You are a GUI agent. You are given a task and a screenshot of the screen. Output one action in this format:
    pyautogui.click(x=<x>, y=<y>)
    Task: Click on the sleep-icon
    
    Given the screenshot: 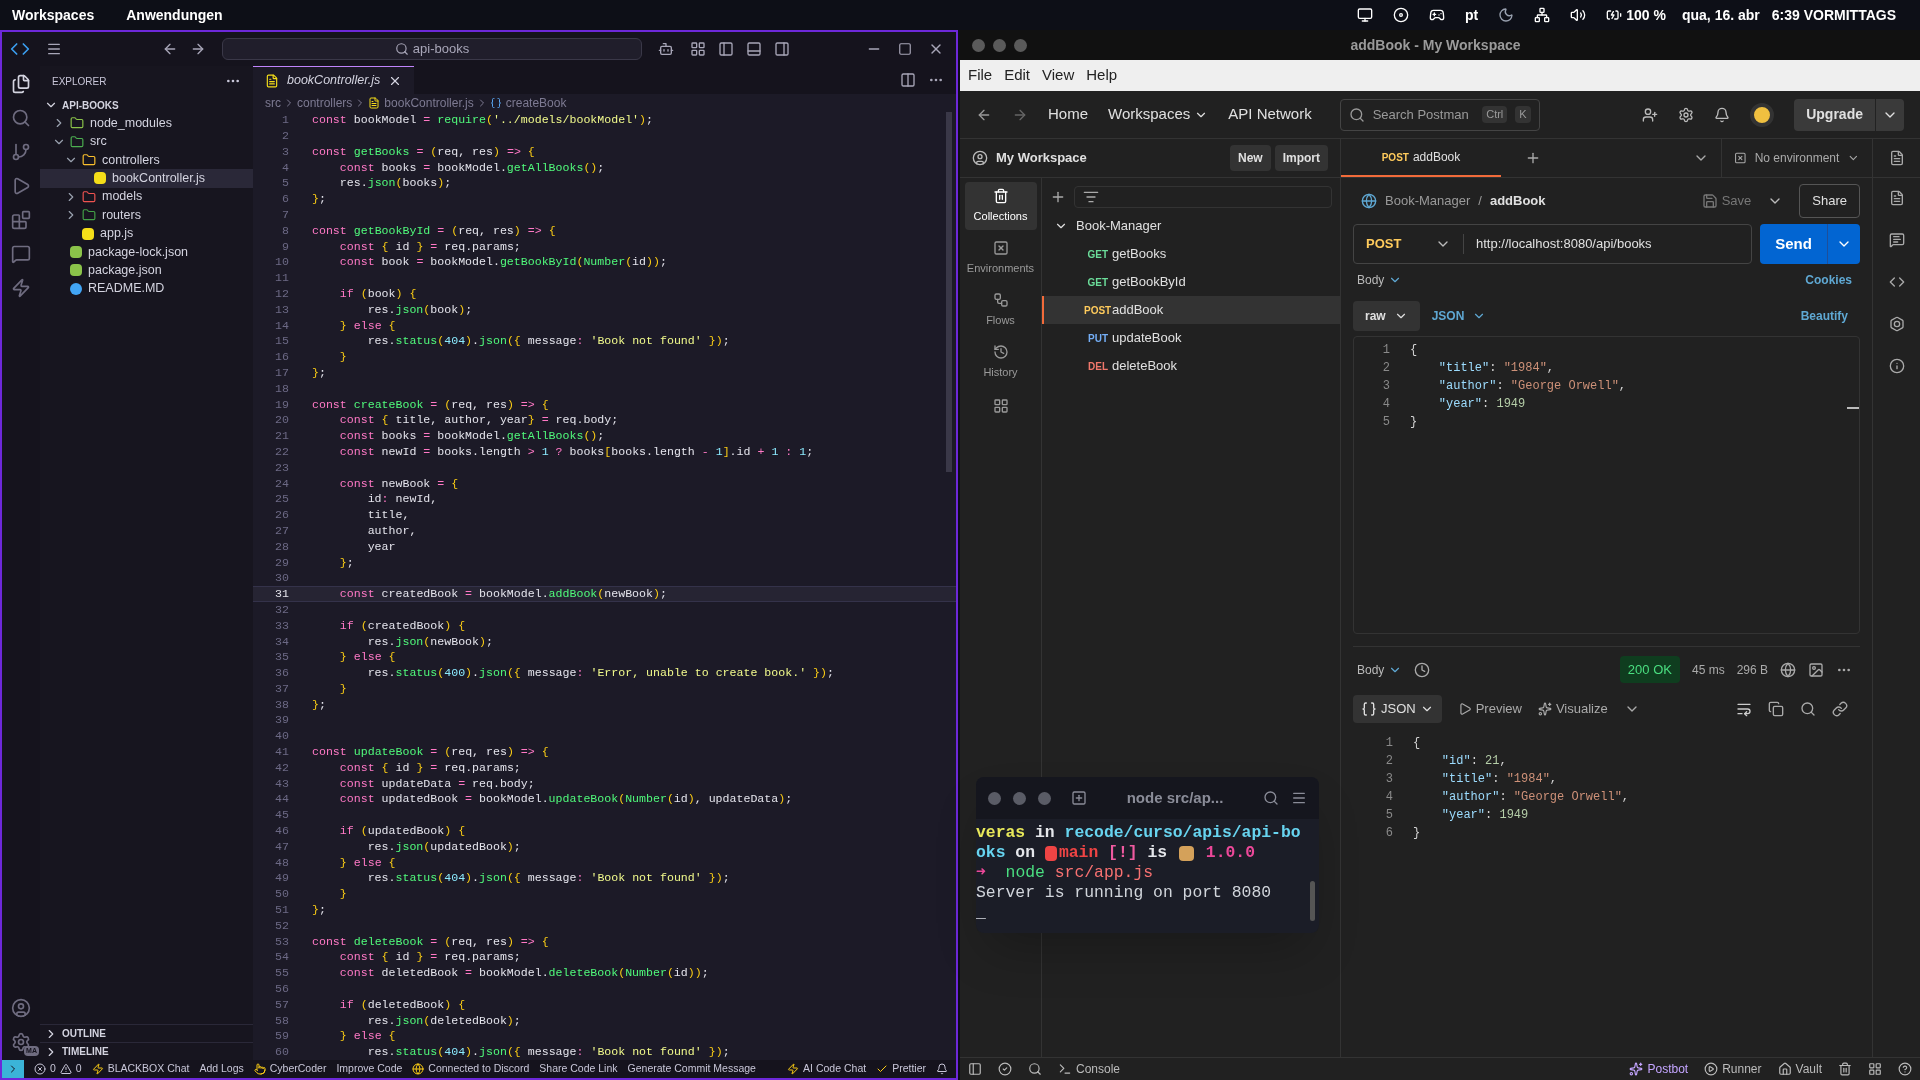 What is the action you would take?
    pyautogui.click(x=1506, y=15)
    